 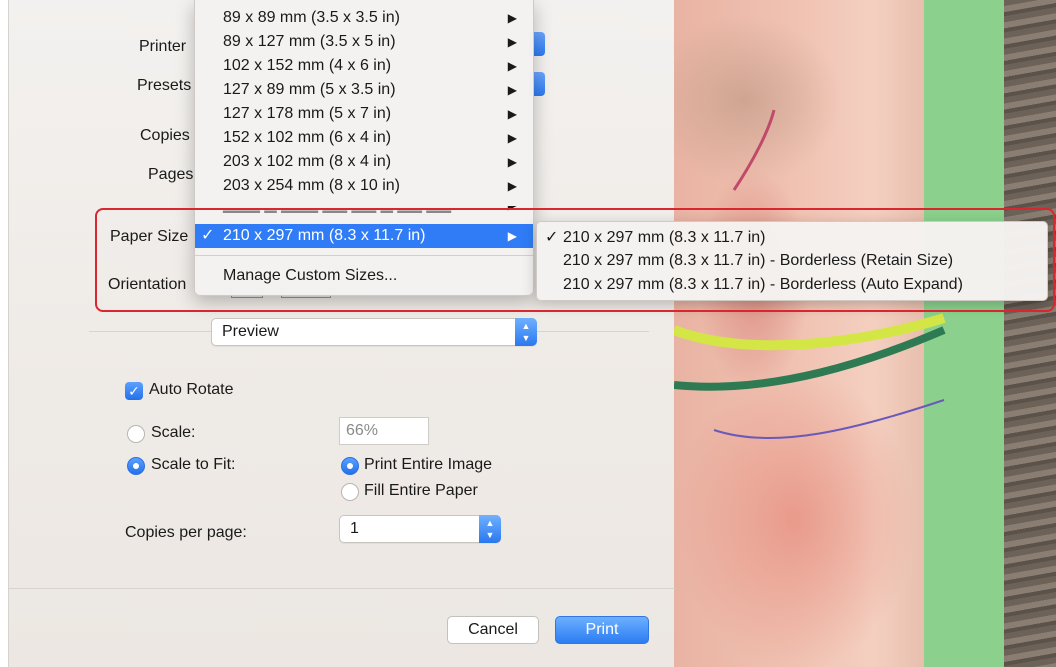 What do you see at coordinates (134, 391) in the screenshot?
I see `auto-rotate-checkbox: ✓` at bounding box center [134, 391].